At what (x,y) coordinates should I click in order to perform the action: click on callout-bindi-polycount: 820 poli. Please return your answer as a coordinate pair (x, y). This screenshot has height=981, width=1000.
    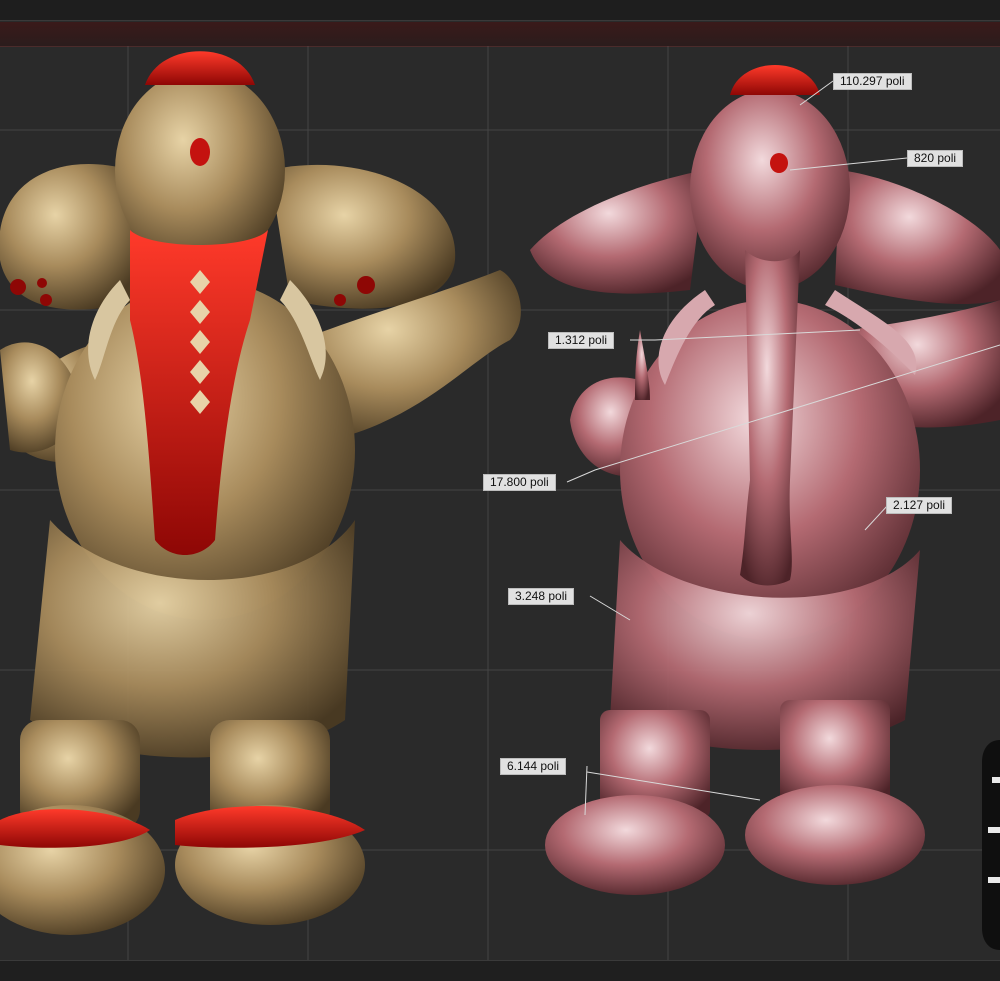
    Looking at the image, I should click on (935, 158).